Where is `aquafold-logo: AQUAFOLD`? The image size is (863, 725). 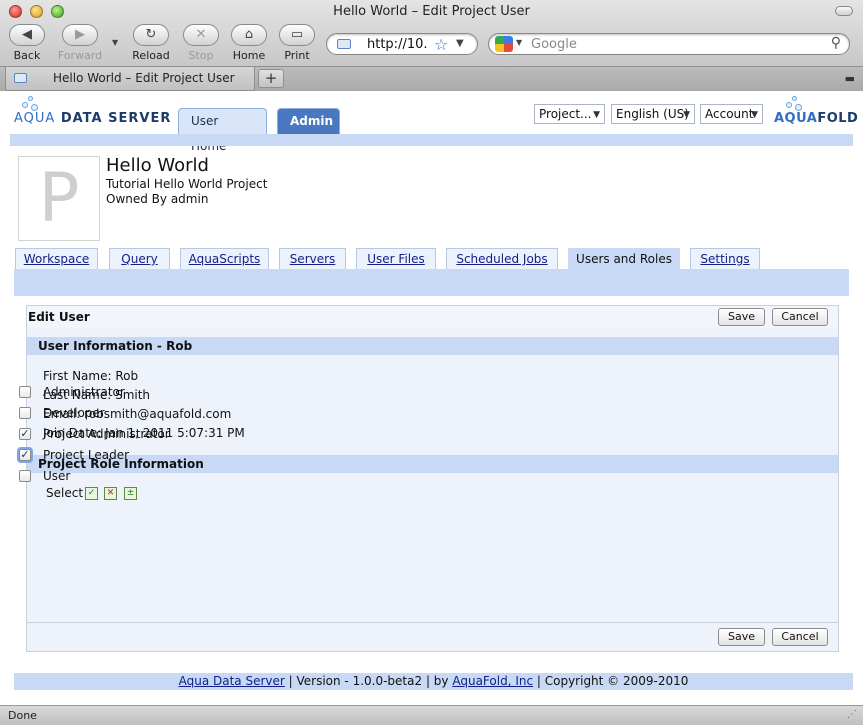
aquafold-logo: AQUAFOLD is located at coordinates (816, 118).